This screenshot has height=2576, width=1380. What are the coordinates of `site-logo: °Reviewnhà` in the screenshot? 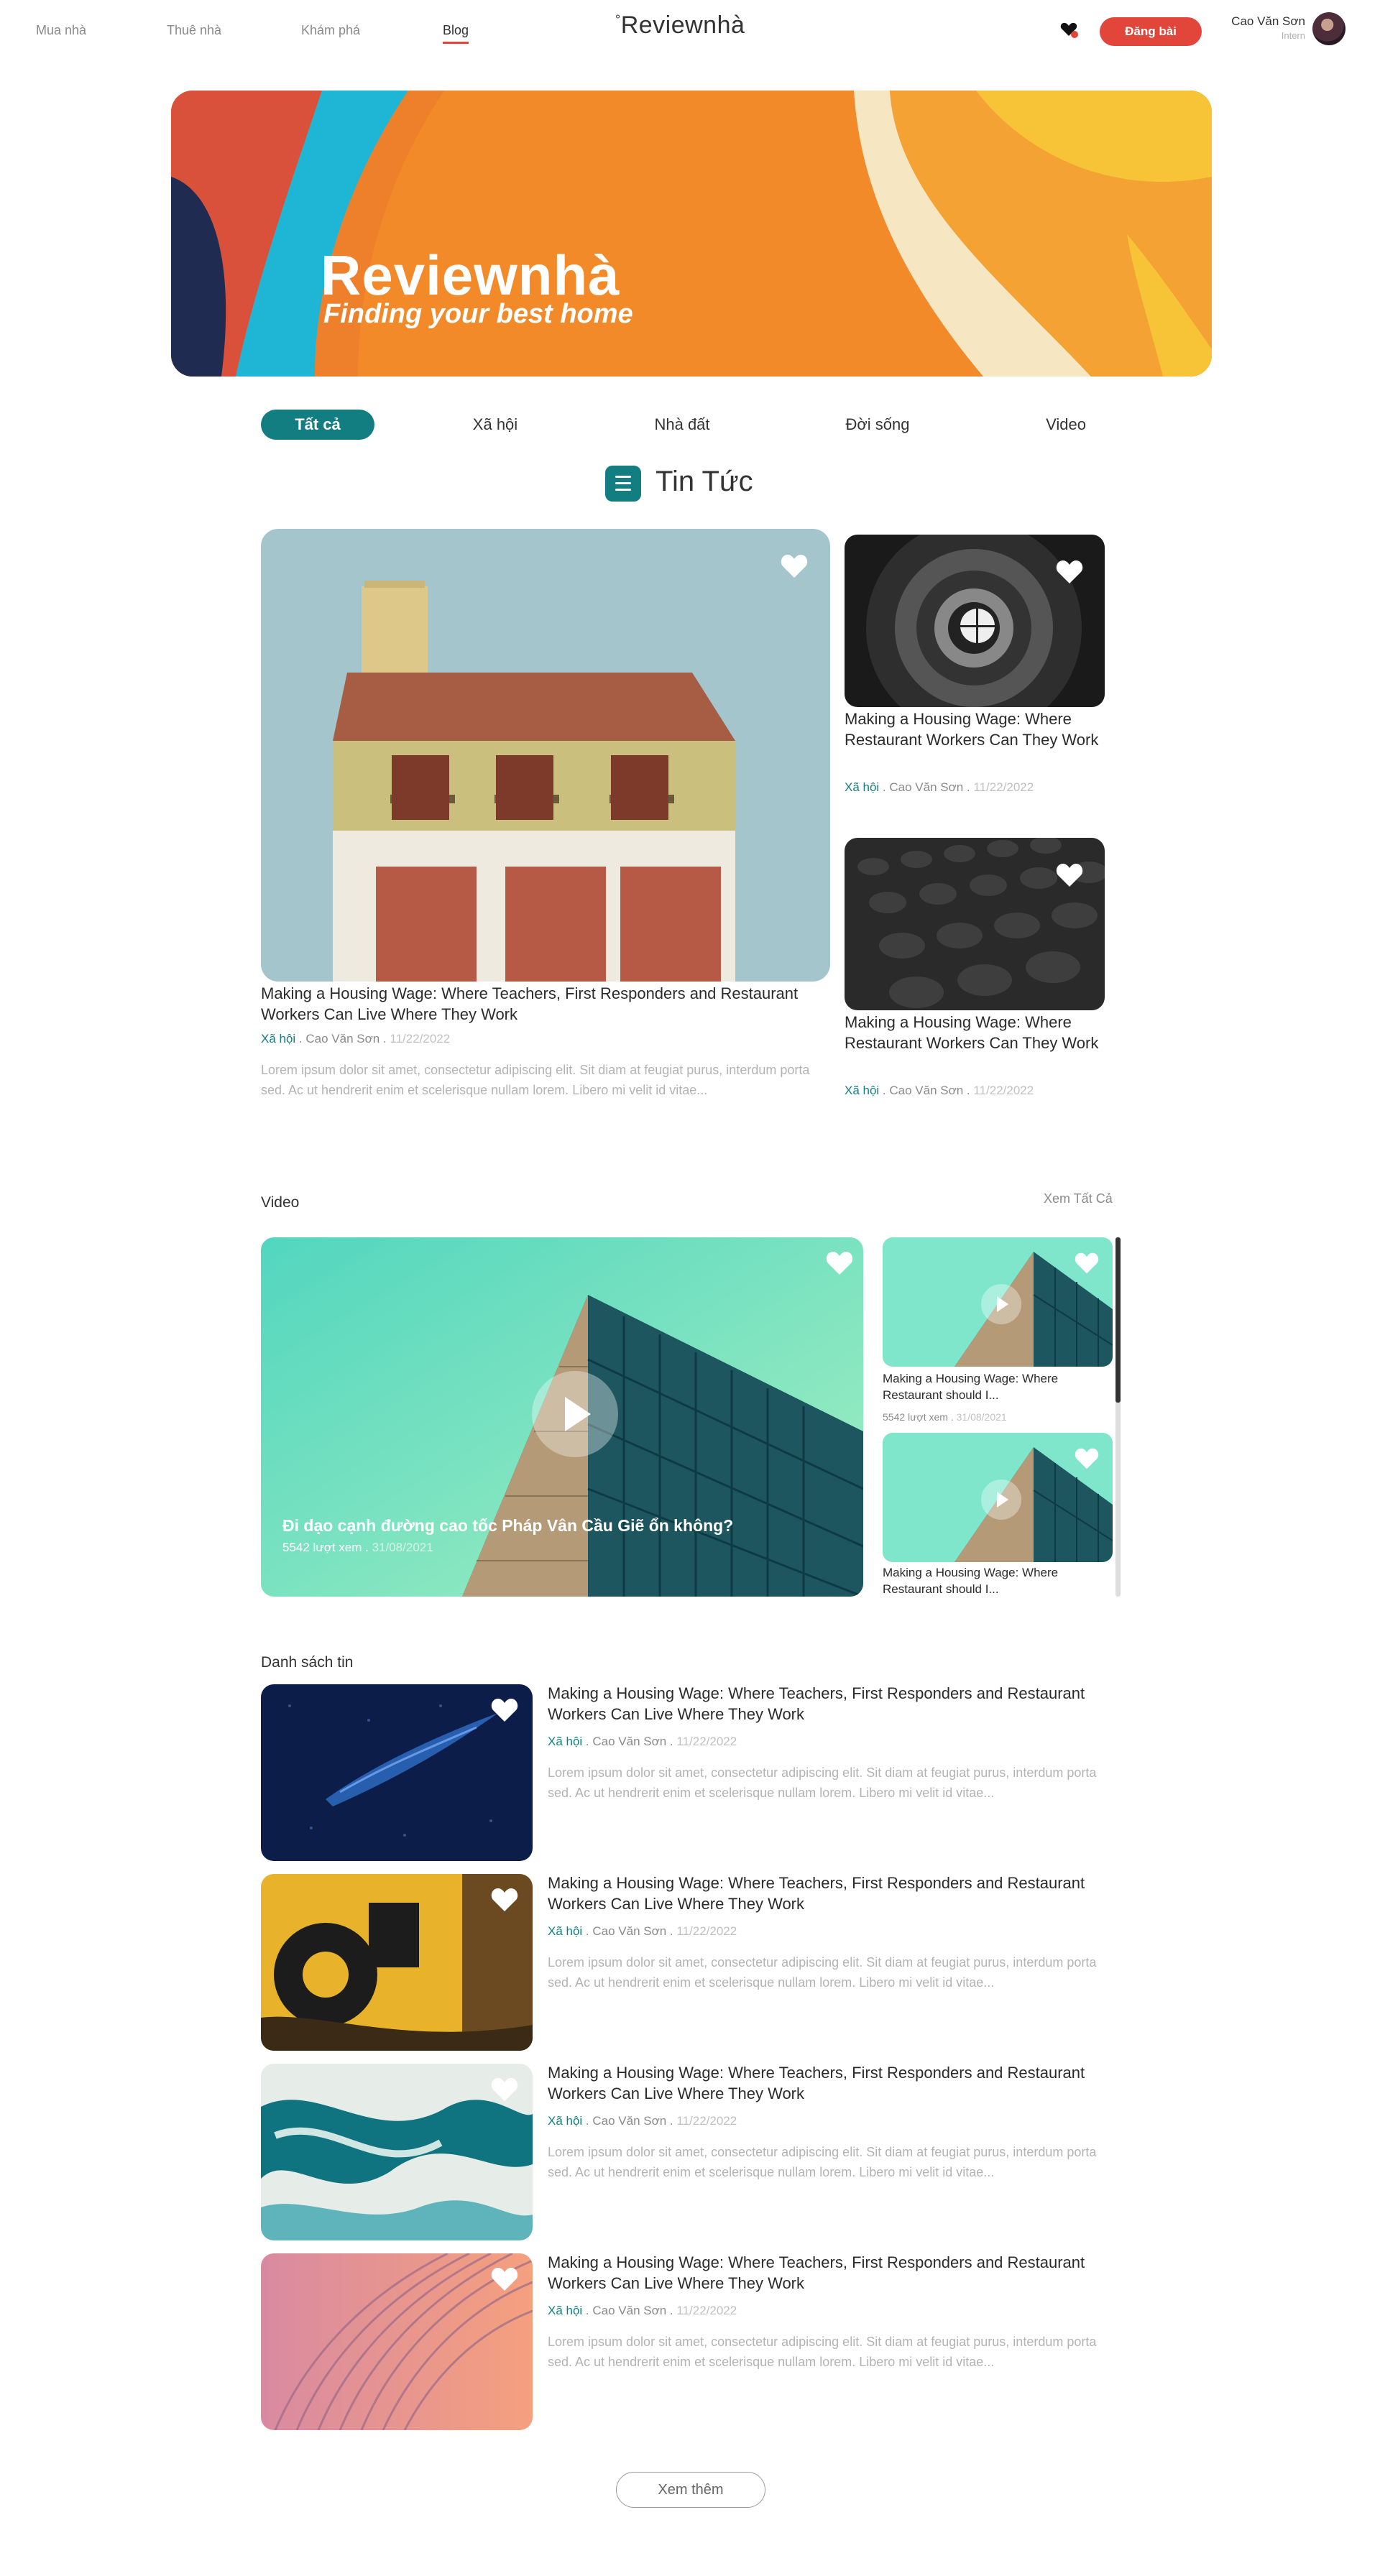 It's located at (680, 25).